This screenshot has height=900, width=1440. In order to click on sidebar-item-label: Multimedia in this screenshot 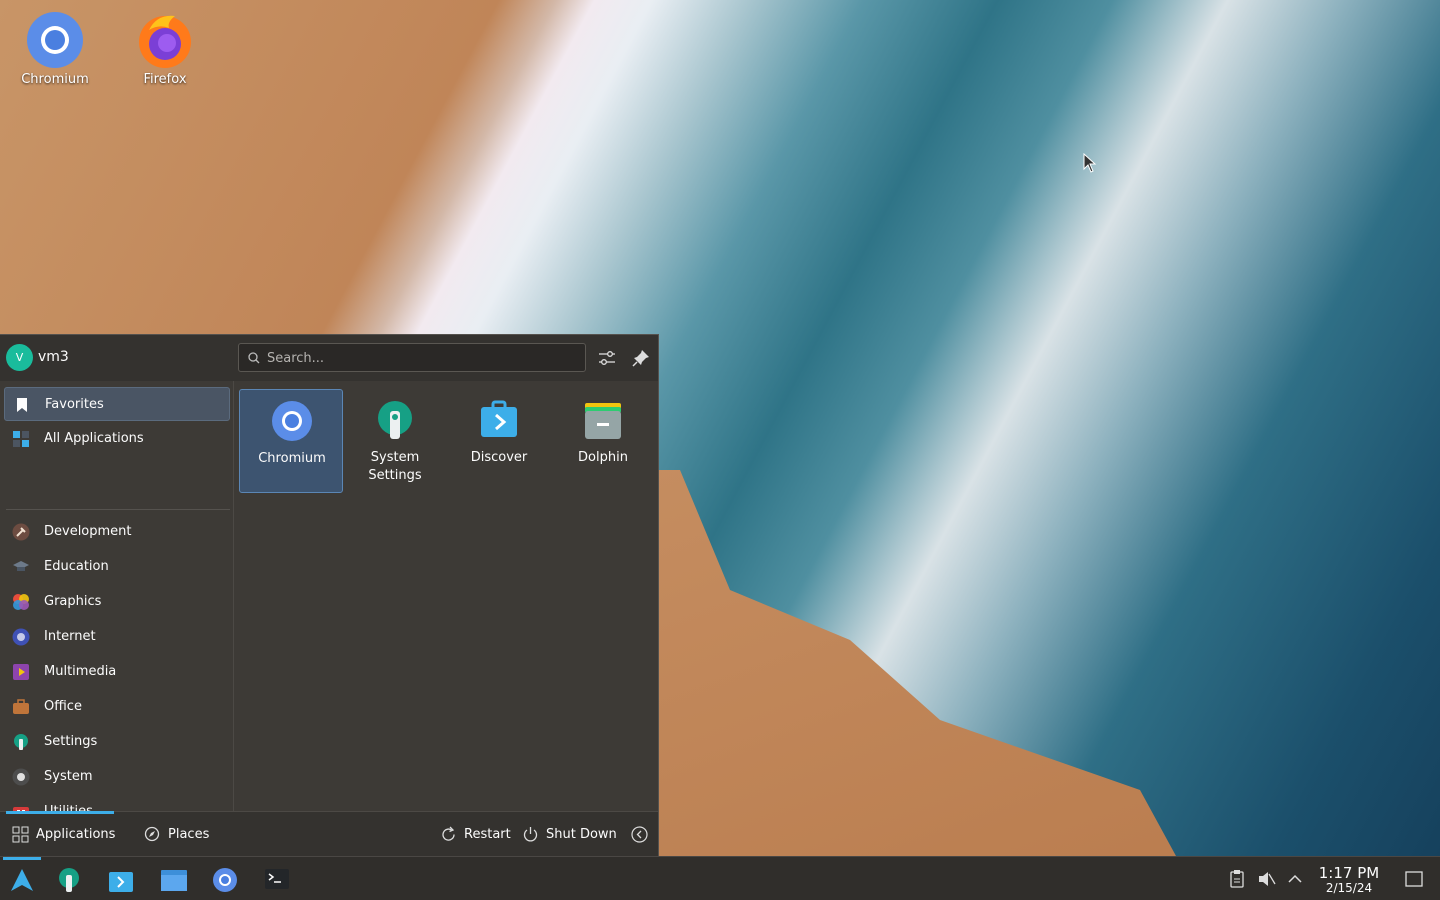, I will do `click(80, 671)`.